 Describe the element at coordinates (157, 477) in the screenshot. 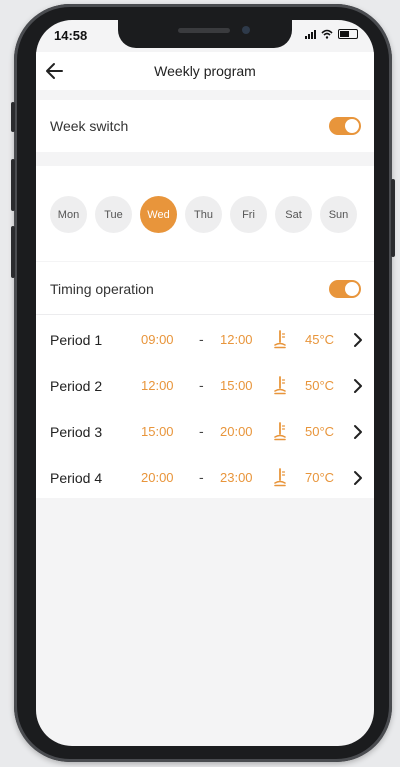

I see `period-start-time: 20:00` at that location.